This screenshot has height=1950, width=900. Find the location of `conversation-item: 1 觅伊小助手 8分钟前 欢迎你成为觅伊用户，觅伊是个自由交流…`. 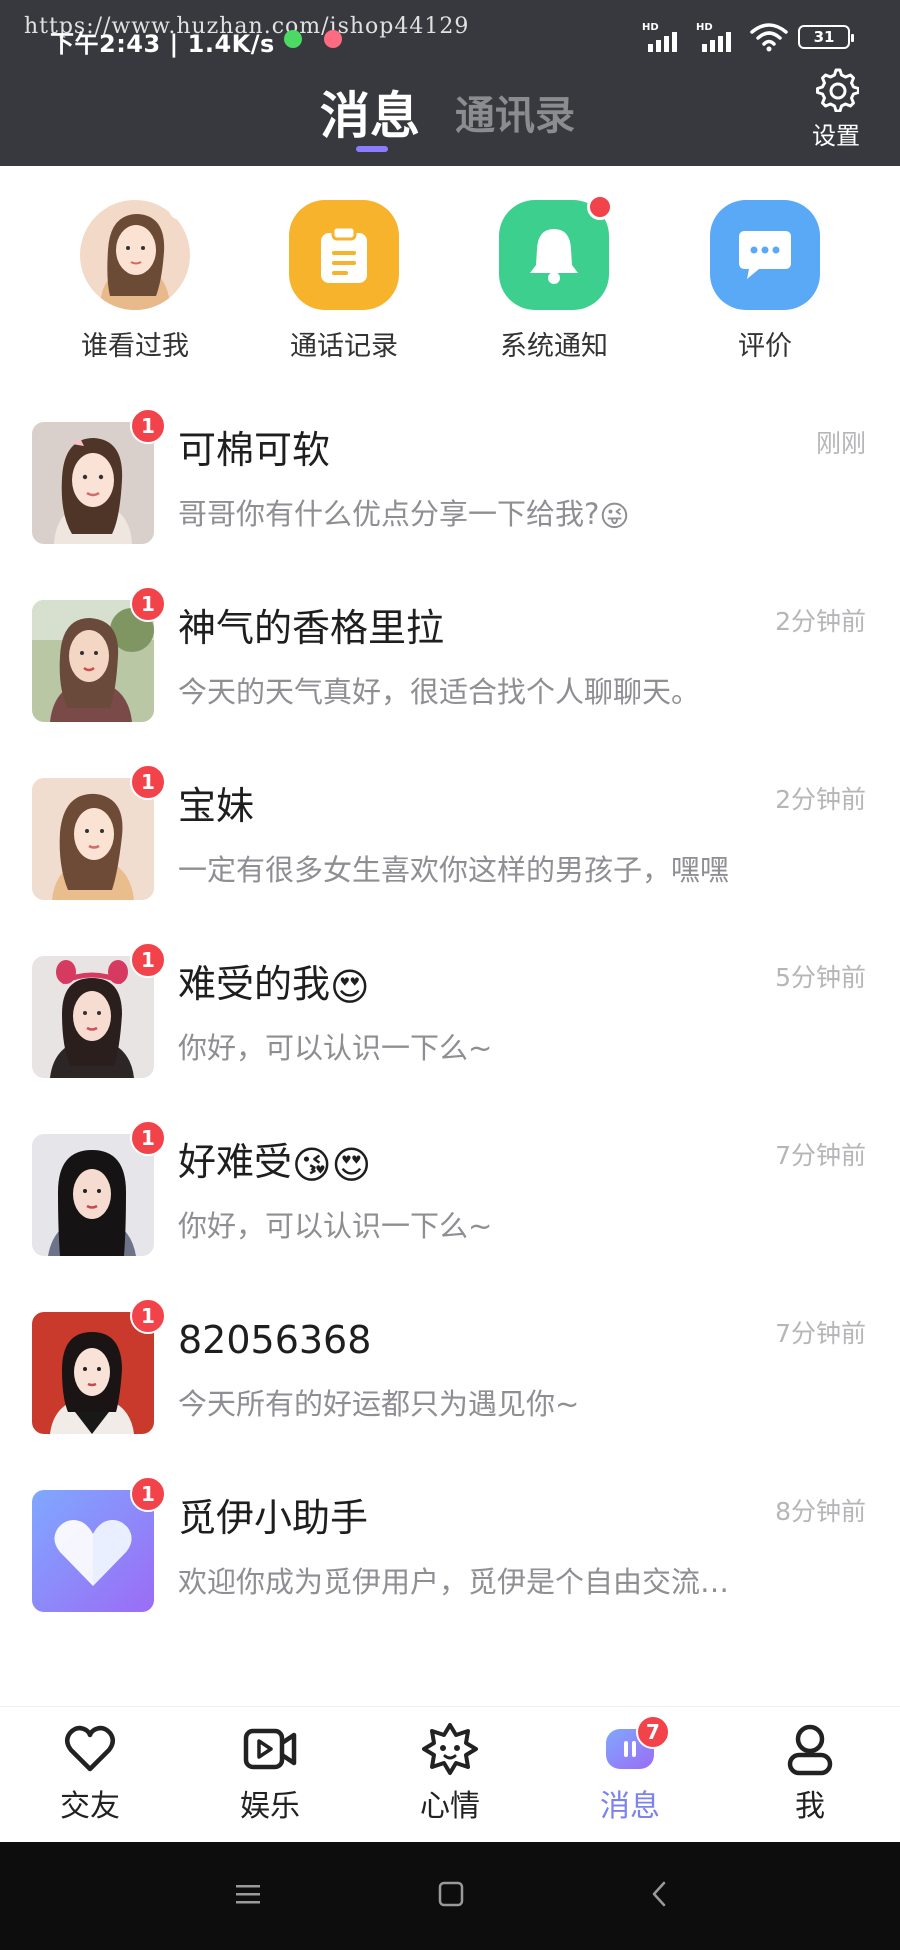

conversation-item: 1 觅伊小助手 8分钟前 欢迎你成为觅伊用户，觅伊是个自由交流… is located at coordinates (450, 1561).